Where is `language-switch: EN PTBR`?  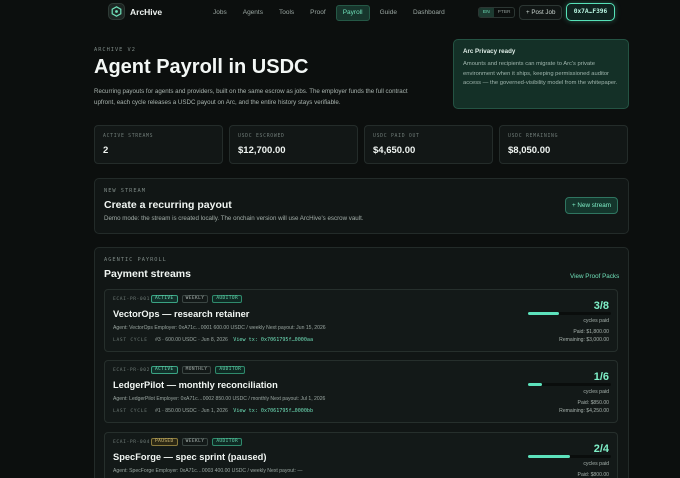
language-switch: EN PTBR is located at coordinates (497, 12).